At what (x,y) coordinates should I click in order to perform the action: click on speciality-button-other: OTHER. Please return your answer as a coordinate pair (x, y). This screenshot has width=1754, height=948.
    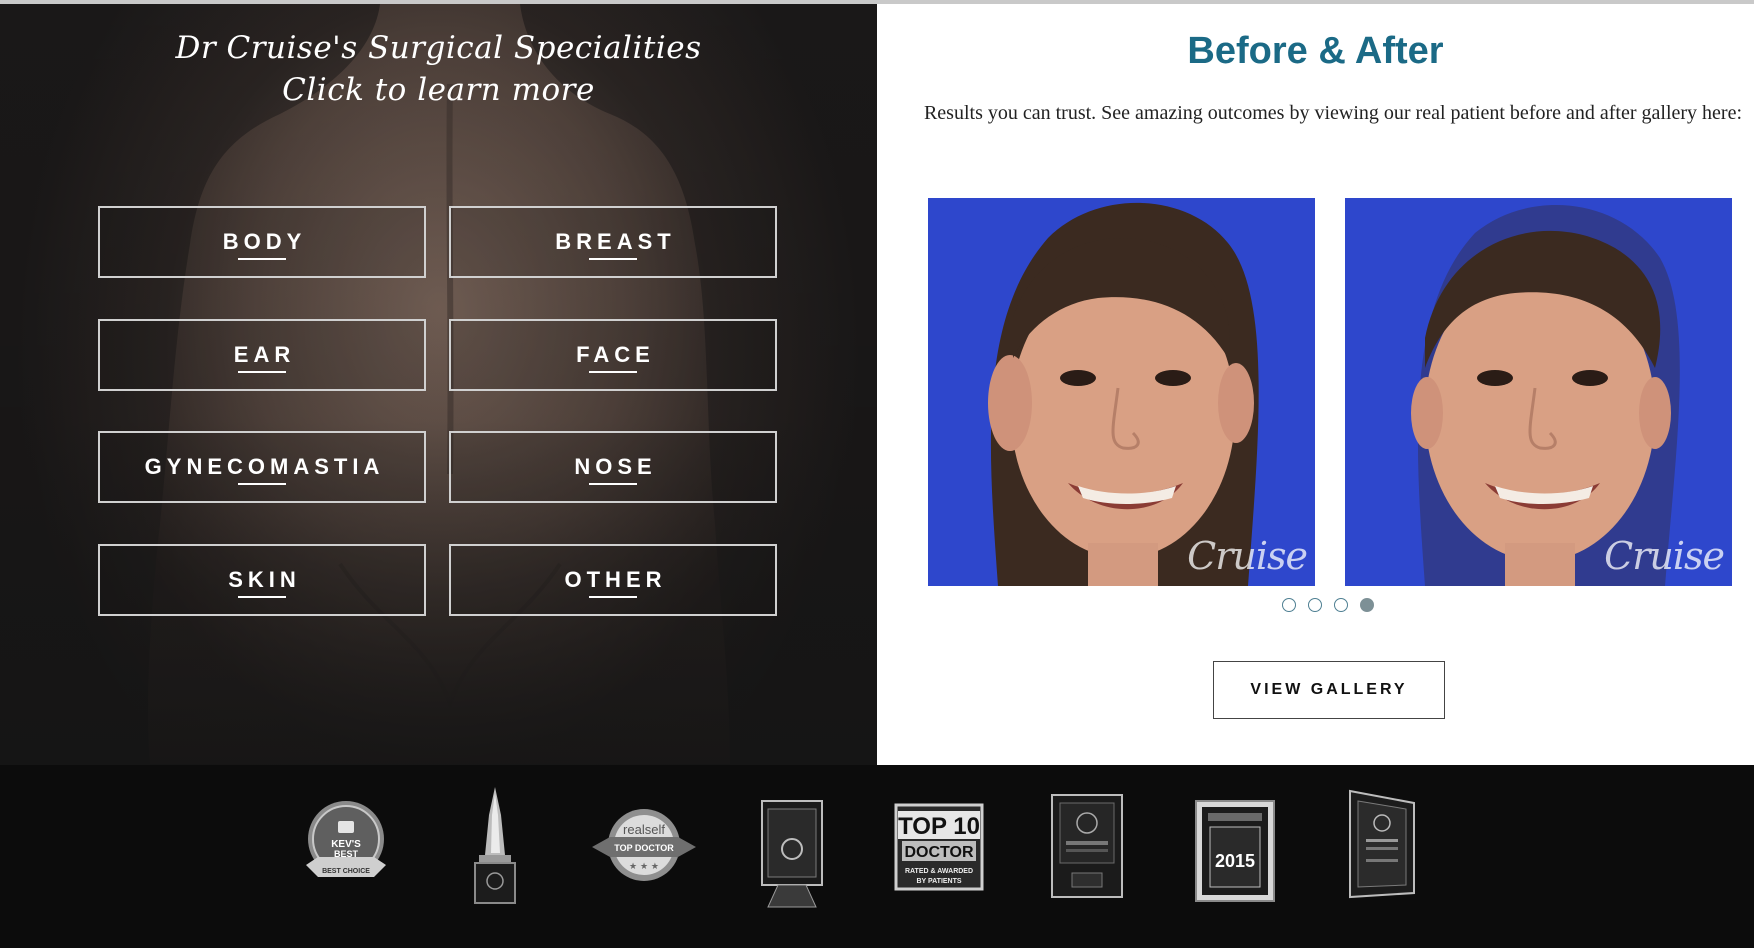
    Looking at the image, I should click on (613, 580).